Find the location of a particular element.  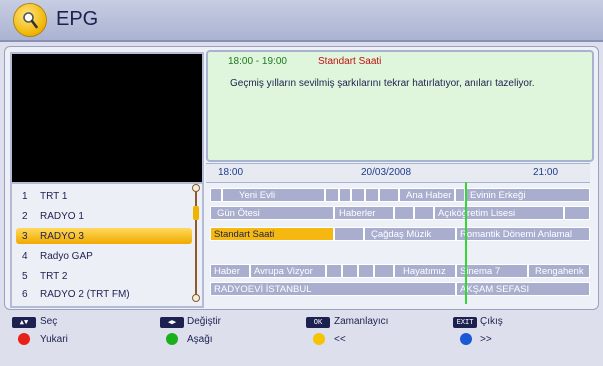

timeline-date: 20/03/2008 is located at coordinates (386, 172).